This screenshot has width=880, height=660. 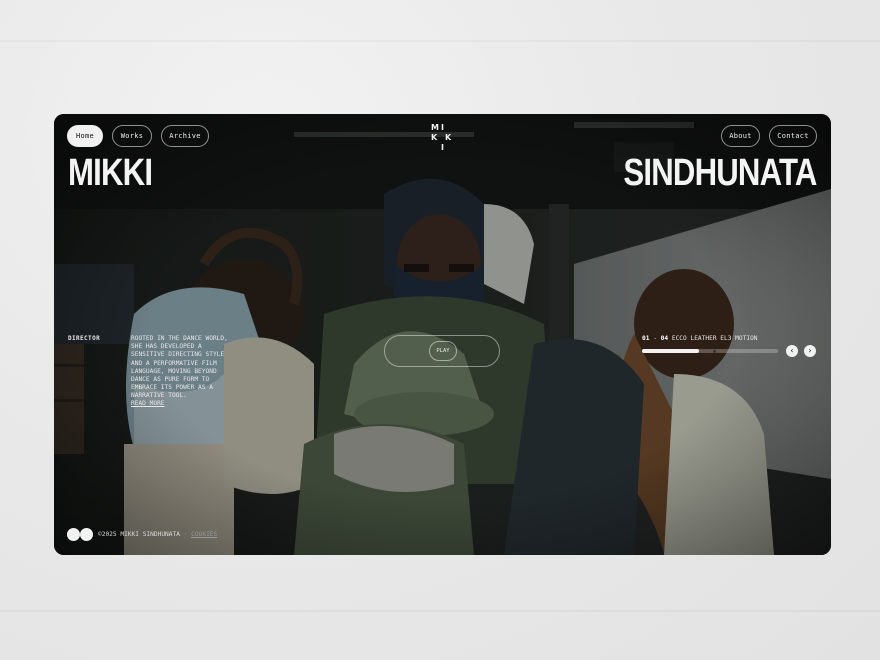 What do you see at coordinates (85, 136) in the screenshot?
I see `nav-home-button: Home` at bounding box center [85, 136].